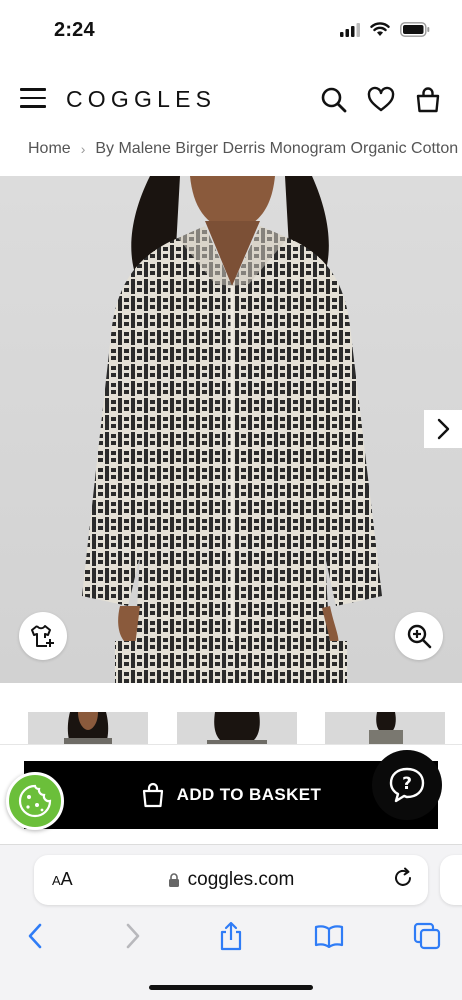  I want to click on reload-button, so click(403, 880).